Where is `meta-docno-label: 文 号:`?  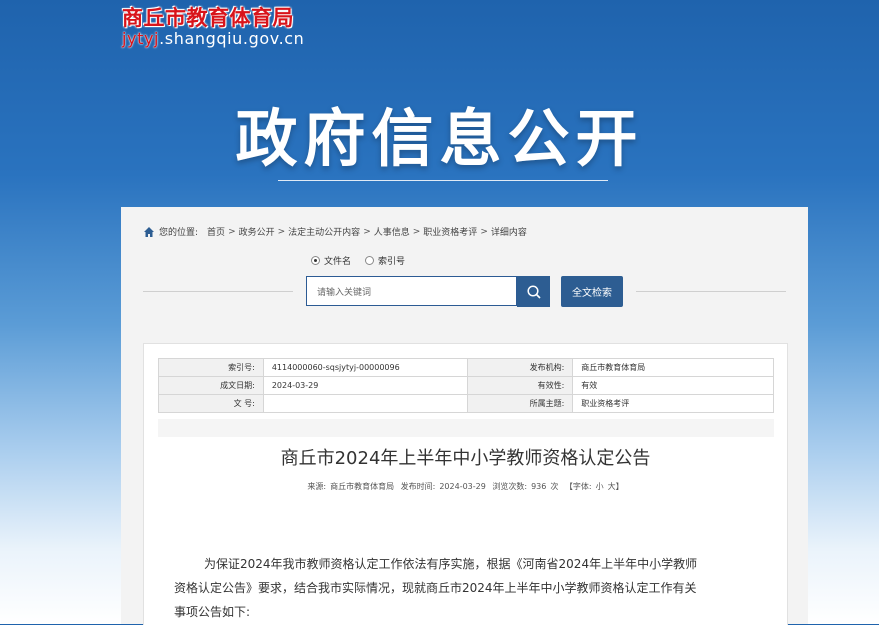
meta-docno-label: 文 号: is located at coordinates (211, 403).